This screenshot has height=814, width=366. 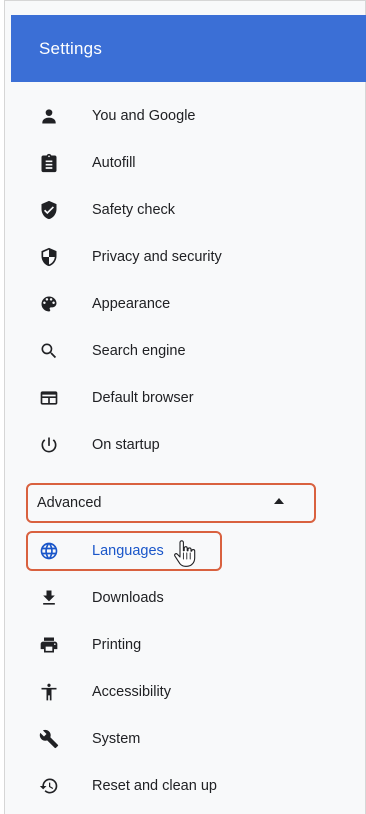 I want to click on settings-header: Settings, so click(x=188, y=48).